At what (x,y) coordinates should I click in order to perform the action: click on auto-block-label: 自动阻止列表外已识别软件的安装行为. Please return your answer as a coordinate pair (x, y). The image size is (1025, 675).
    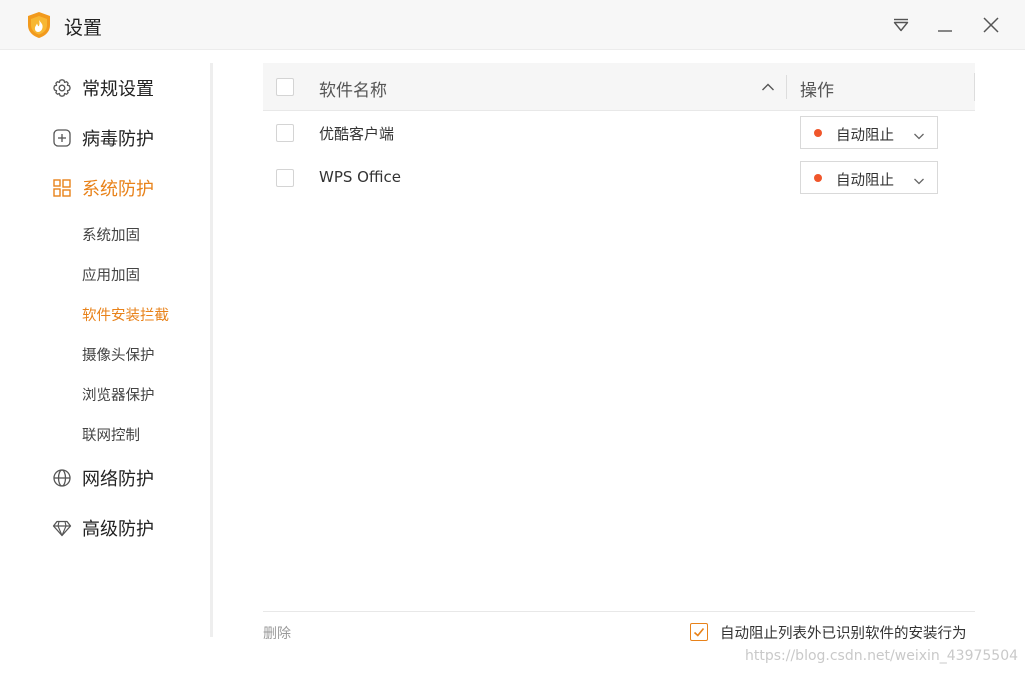
    Looking at the image, I should click on (843, 633).